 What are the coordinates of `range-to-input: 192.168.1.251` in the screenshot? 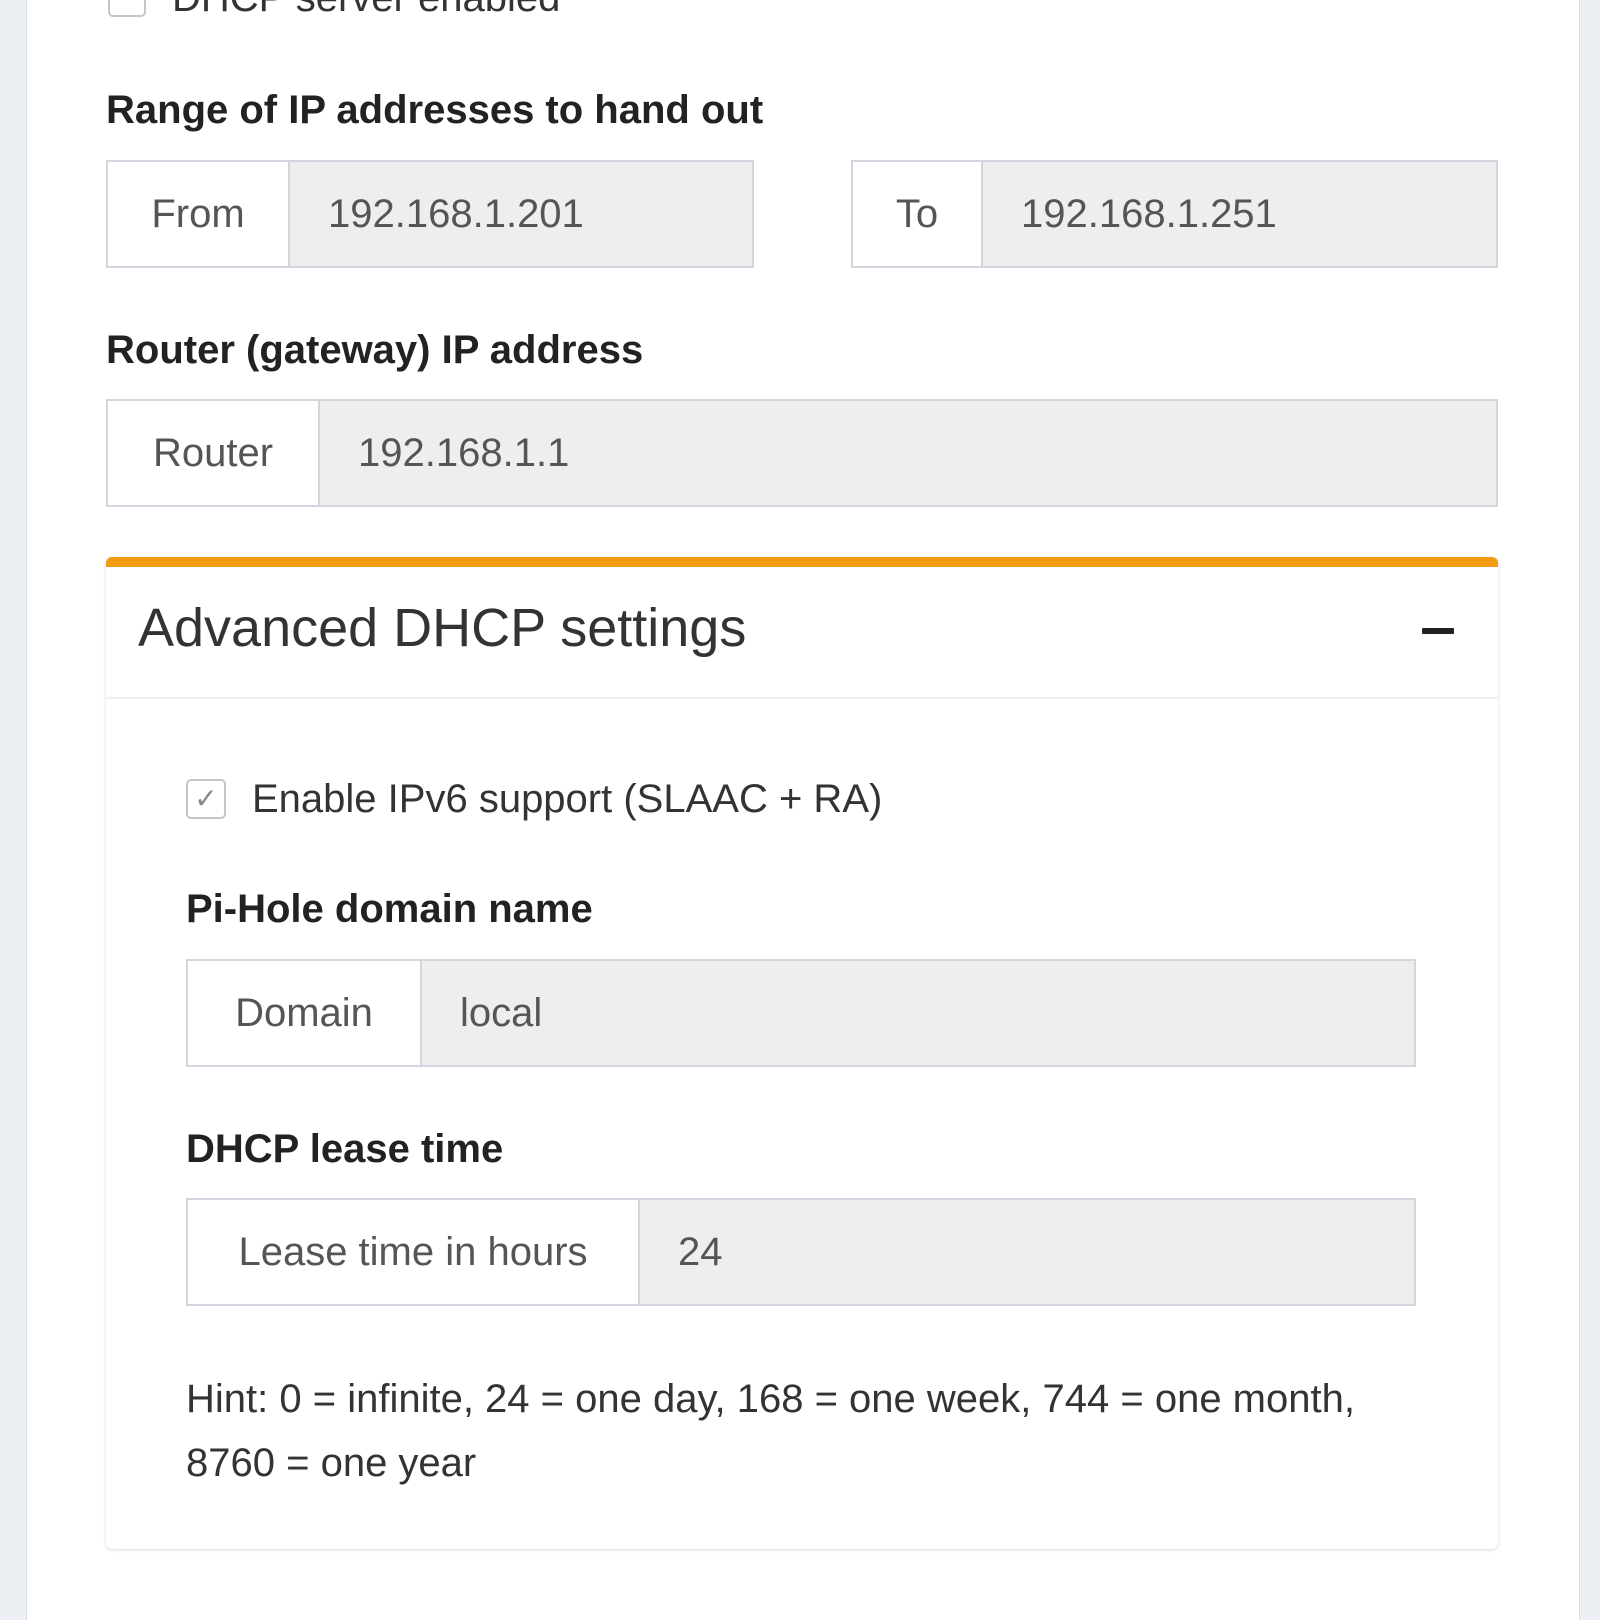 It's located at (1239, 214).